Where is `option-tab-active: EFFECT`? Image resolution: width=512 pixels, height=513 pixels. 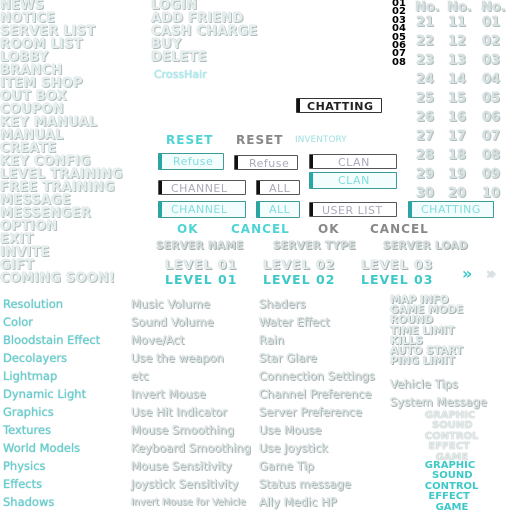 option-tab-active: EFFECT is located at coordinates (256, 497).